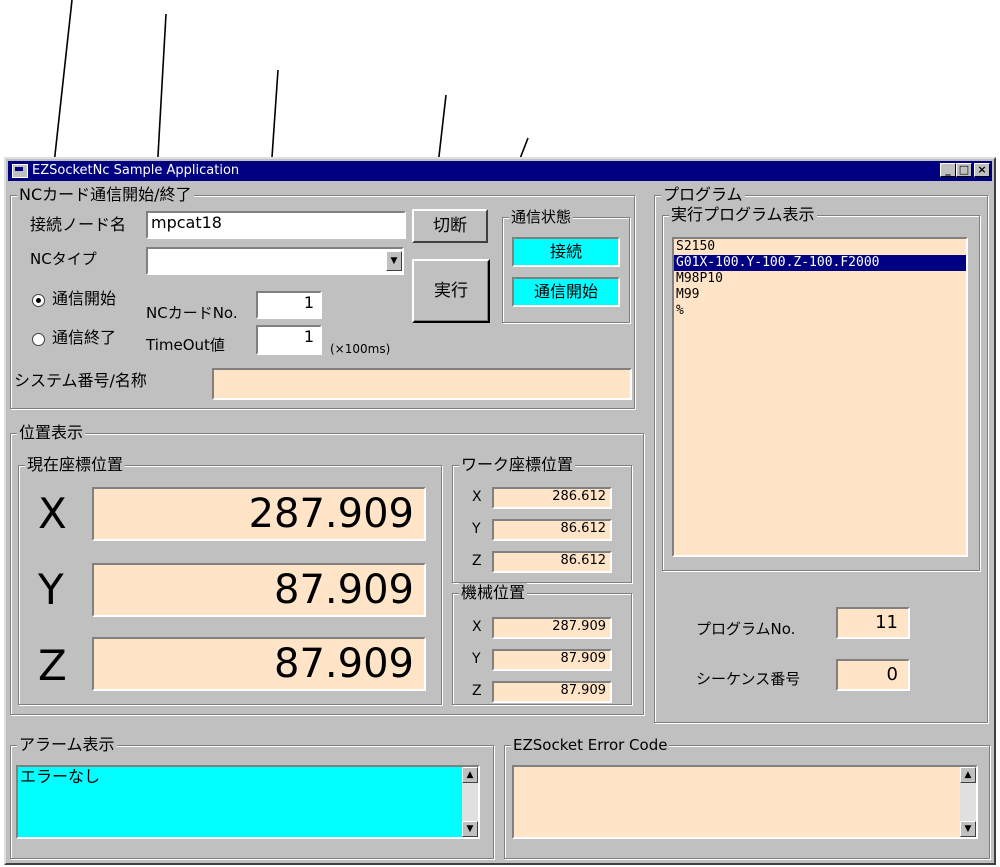 The width and height of the screenshot is (1000, 867). What do you see at coordinates (552, 692) in the screenshot?
I see `machine-z-value: 87.909` at bounding box center [552, 692].